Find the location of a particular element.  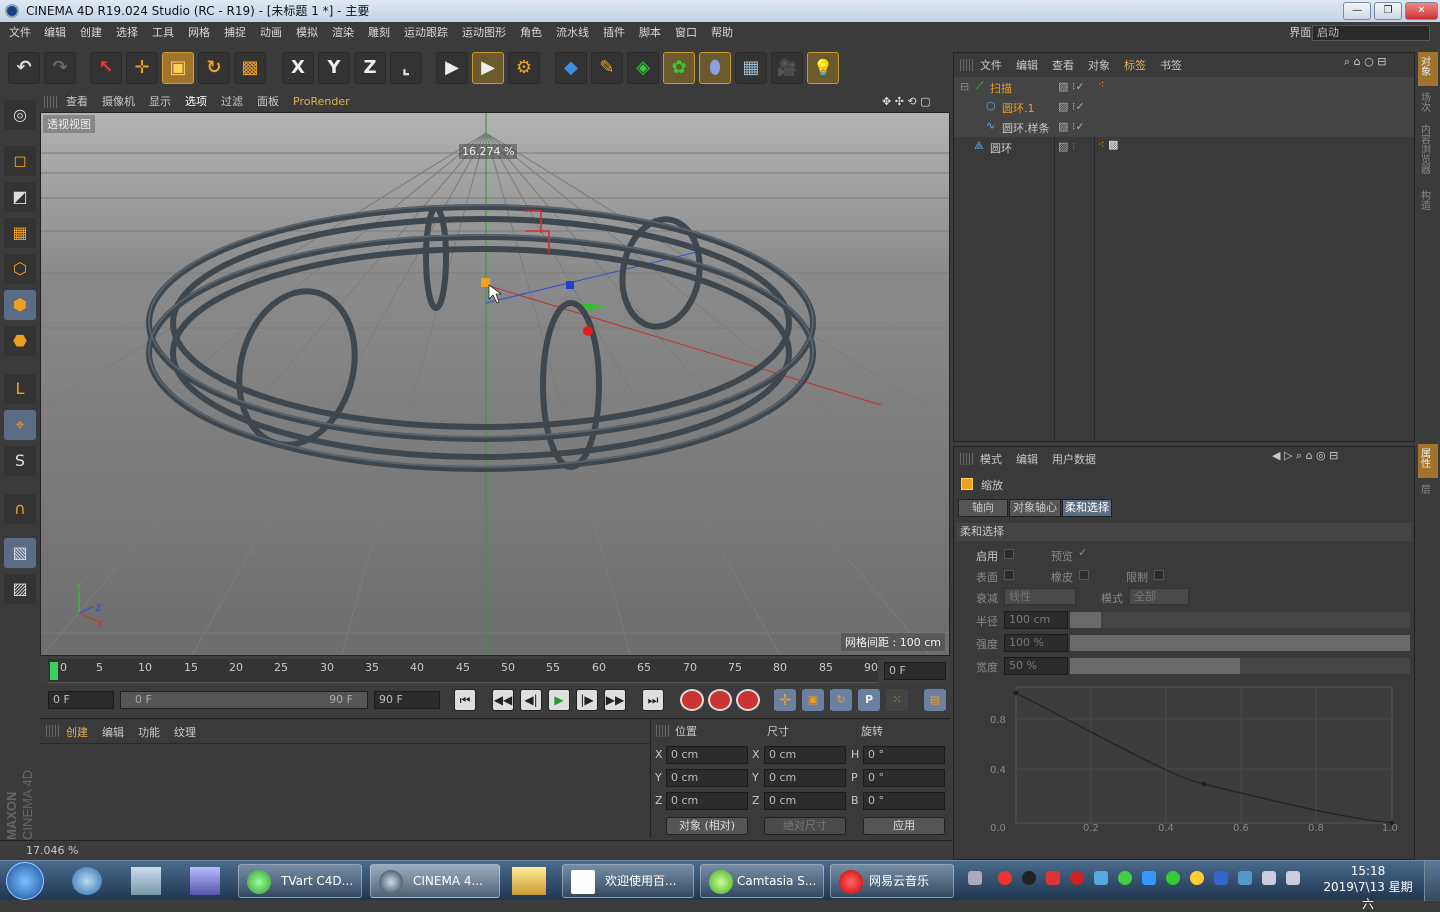

vp-menu-filter: 过滤 is located at coordinates (232, 102).